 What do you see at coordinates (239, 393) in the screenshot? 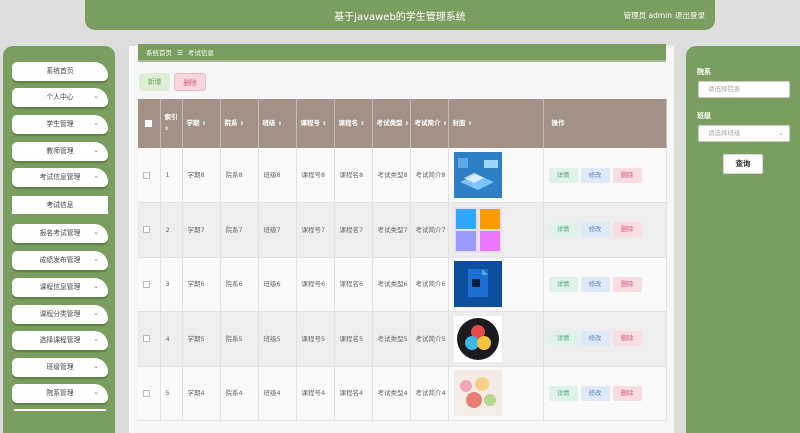
I see `cell-department: 院系4` at bounding box center [239, 393].